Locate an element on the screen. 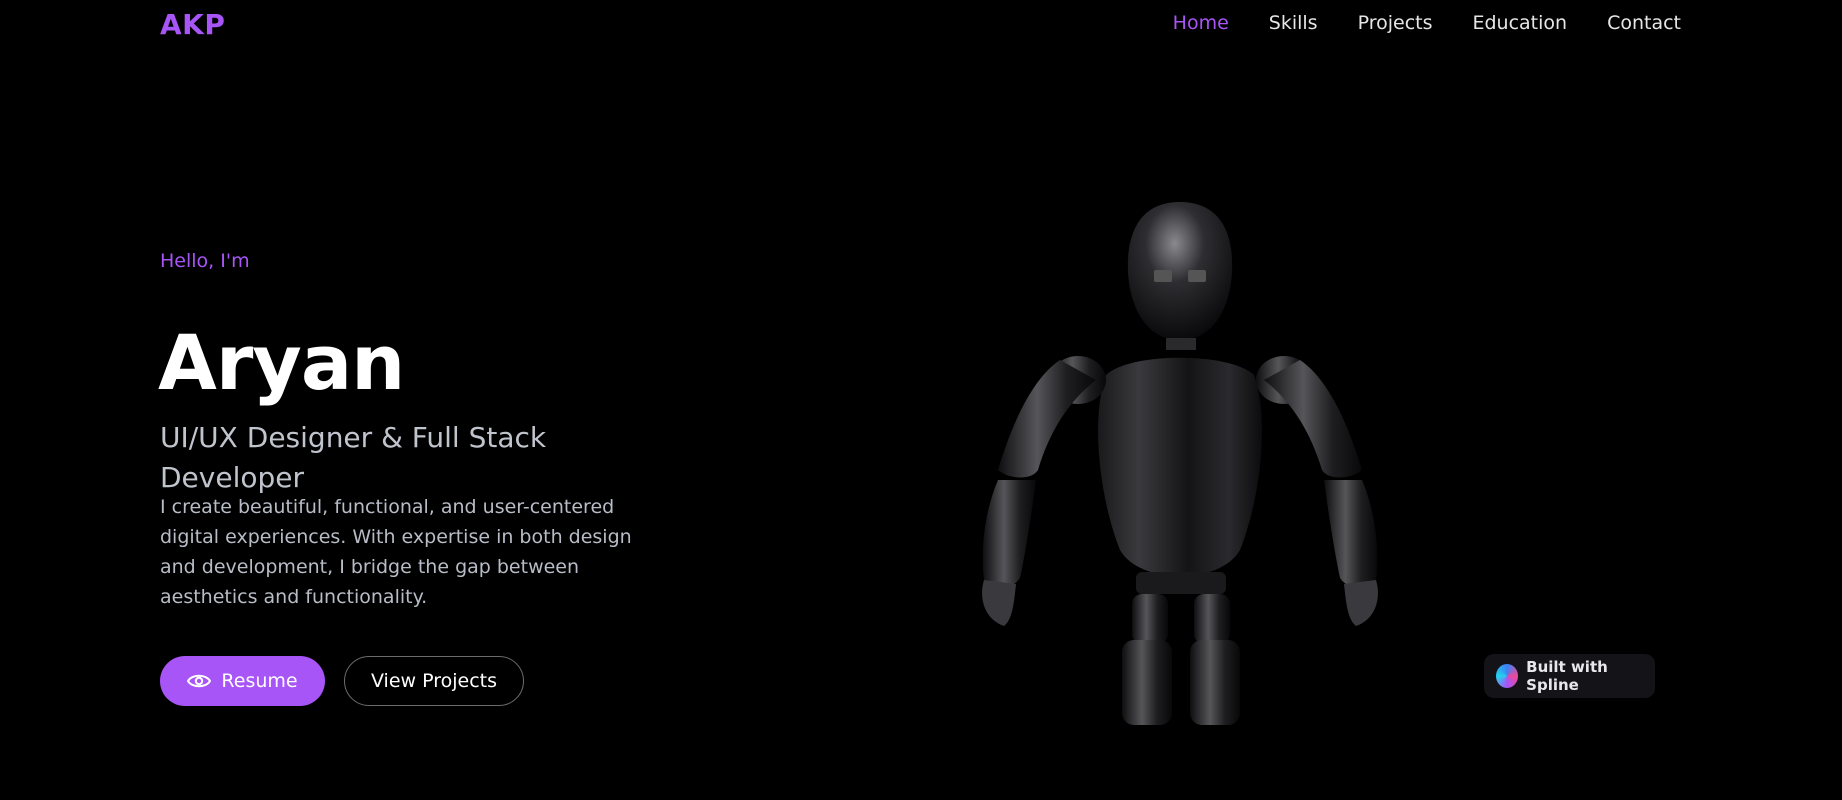 The image size is (1842, 800). main-nav: Home Skills Projects Education Contact is located at coordinates (1427, 23).